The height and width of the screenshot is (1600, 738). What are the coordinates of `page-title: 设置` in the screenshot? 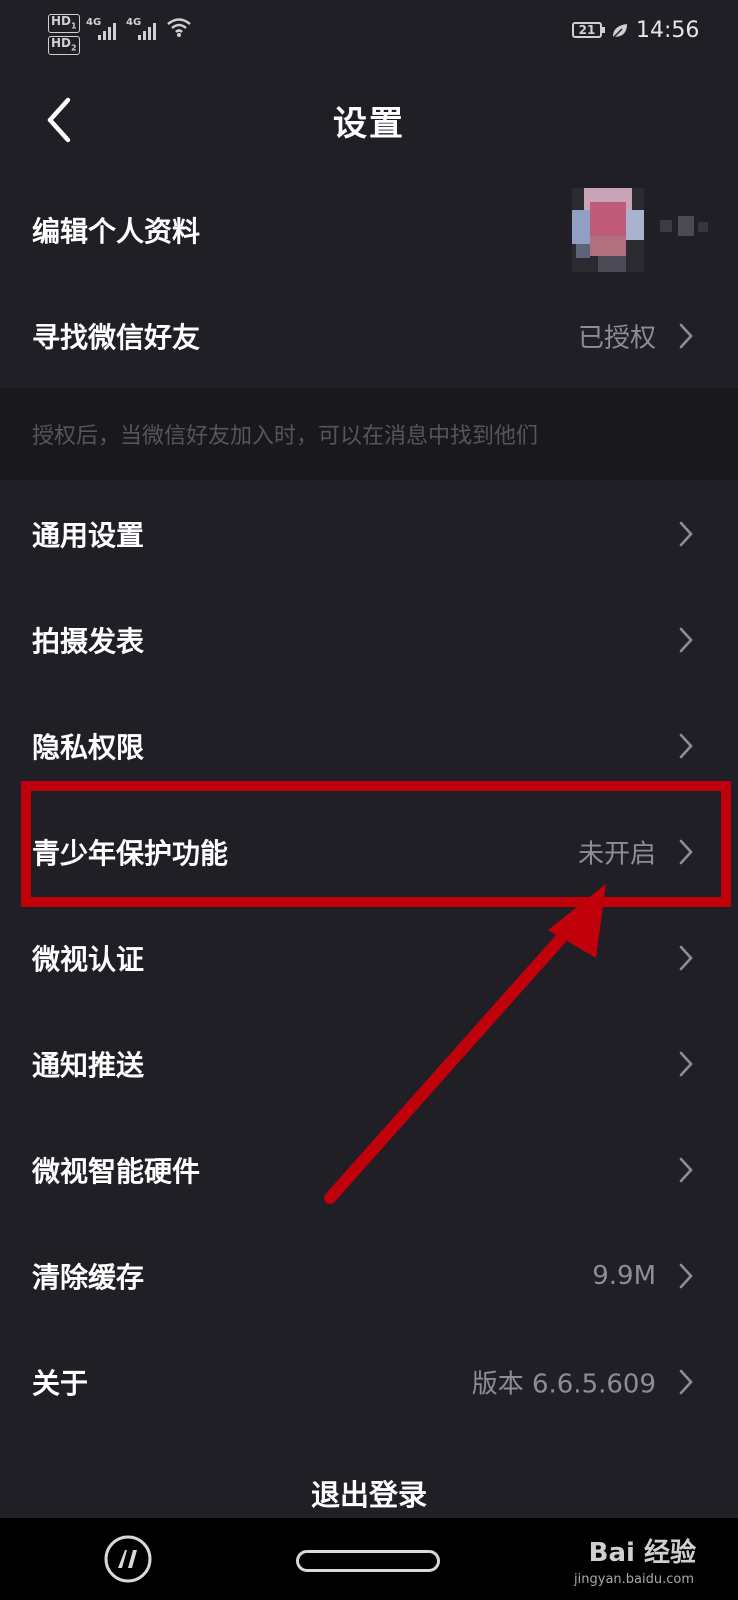 It's located at (369, 124).